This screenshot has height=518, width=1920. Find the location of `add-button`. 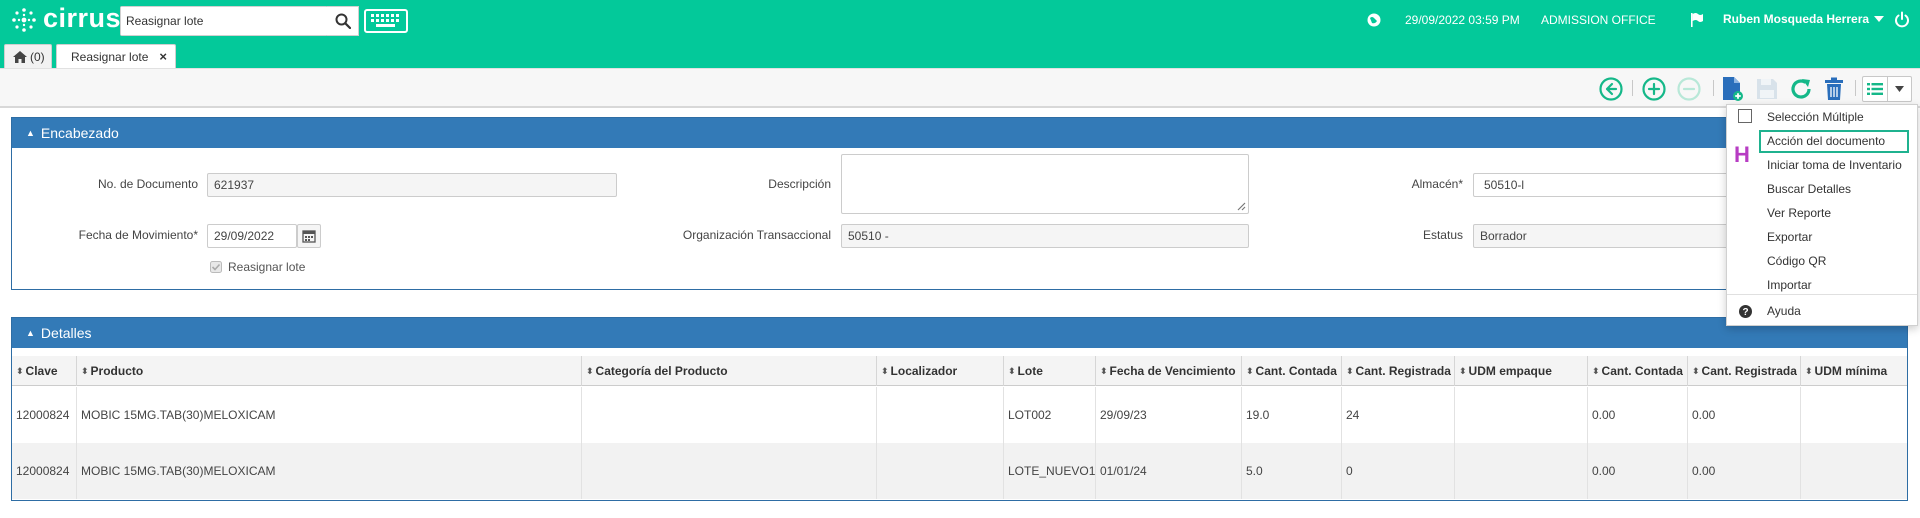

add-button is located at coordinates (1654, 89).